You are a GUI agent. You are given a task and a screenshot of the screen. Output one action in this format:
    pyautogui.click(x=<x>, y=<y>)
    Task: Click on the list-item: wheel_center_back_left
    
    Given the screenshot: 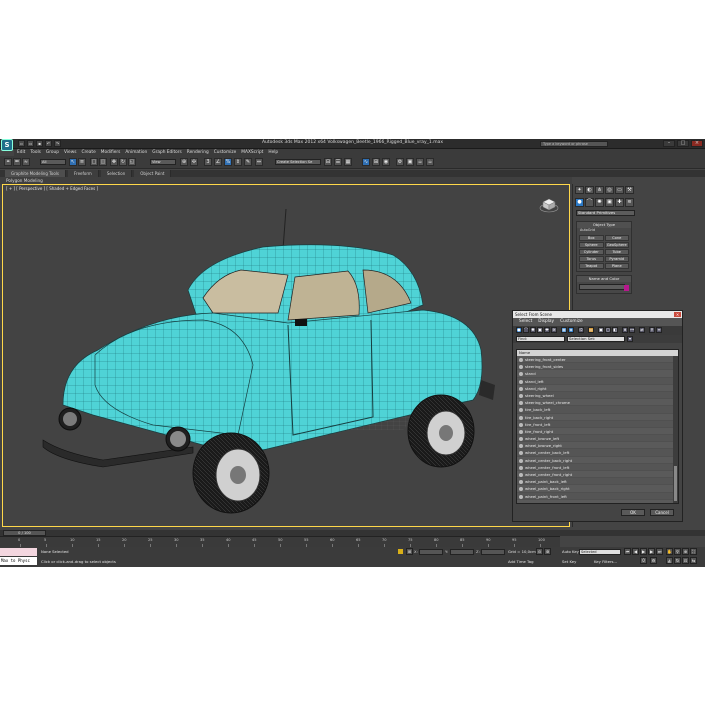 What is the action you would take?
    pyautogui.click(x=597, y=453)
    